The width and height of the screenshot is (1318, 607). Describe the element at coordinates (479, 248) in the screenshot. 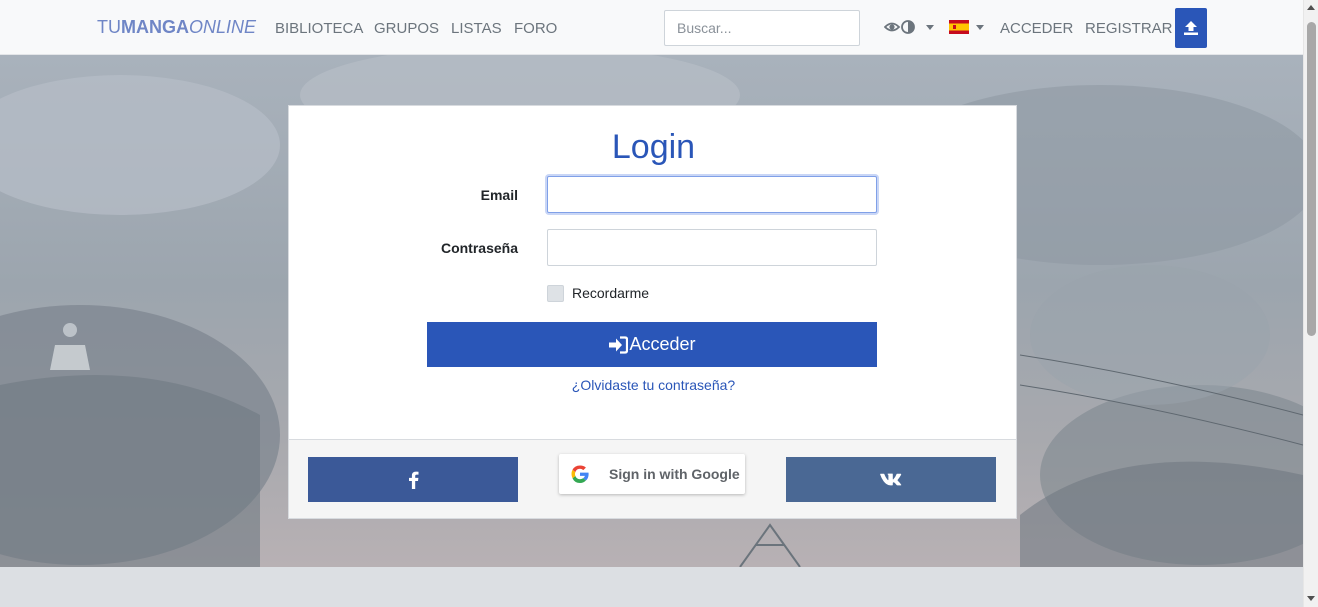

I see `password-label: Contraseña` at that location.